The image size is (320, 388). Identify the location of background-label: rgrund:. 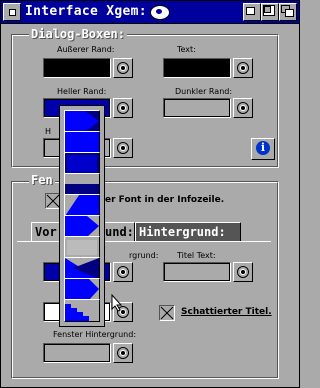
(144, 255).